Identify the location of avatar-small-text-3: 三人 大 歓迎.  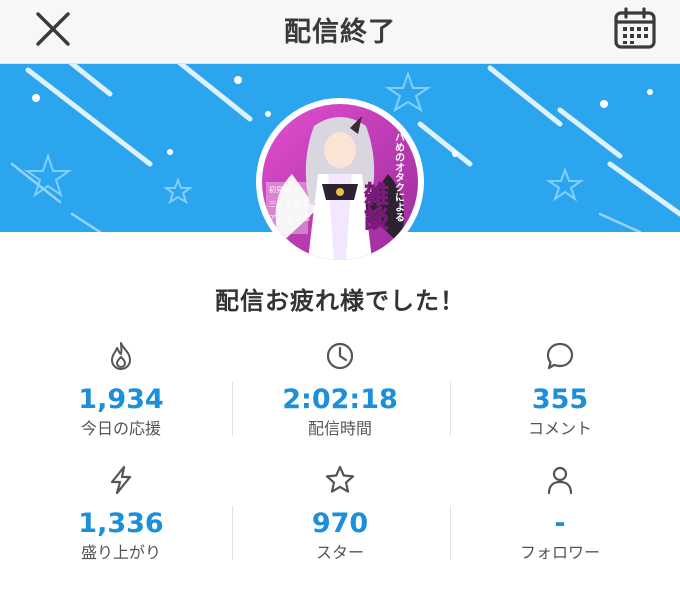
(288, 203).